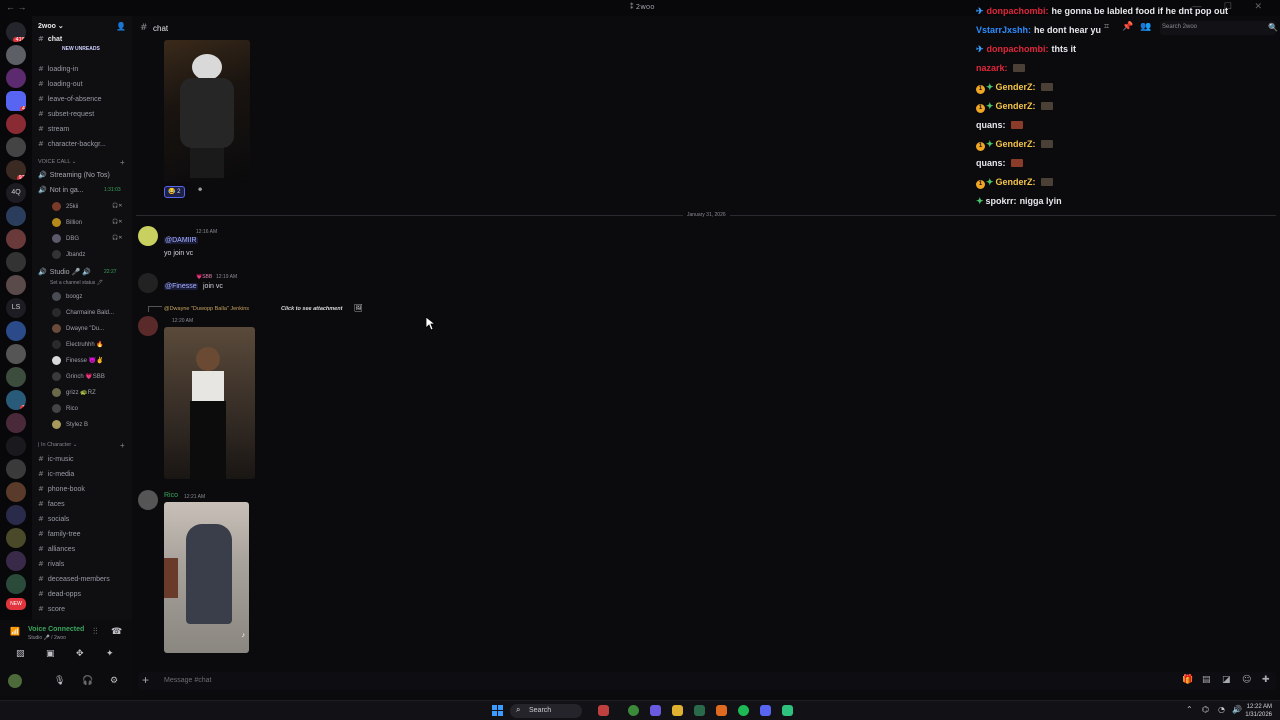  I want to click on emoji-icon: ☺, so click(1246, 680).